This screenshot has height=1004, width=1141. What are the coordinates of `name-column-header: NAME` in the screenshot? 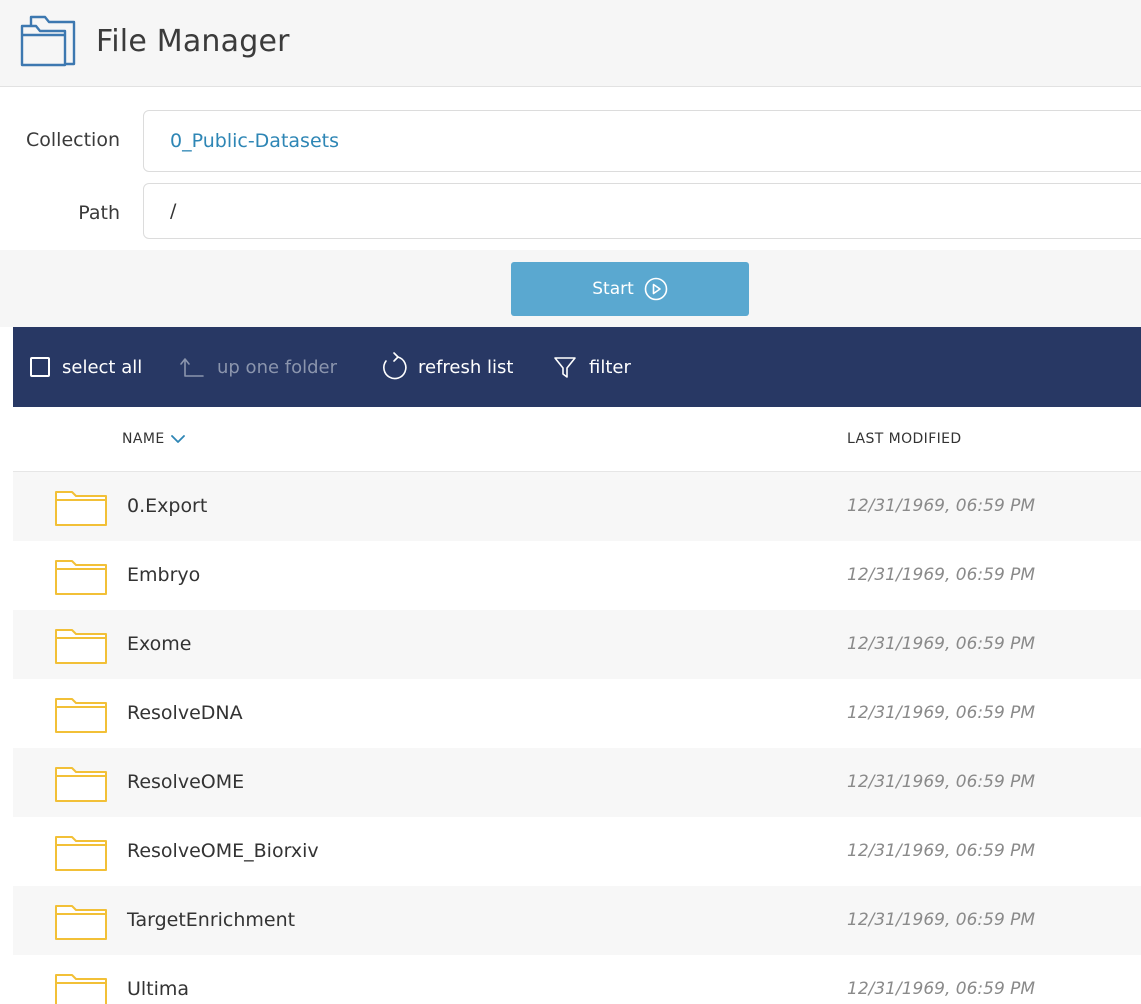 It's located at (153, 439).